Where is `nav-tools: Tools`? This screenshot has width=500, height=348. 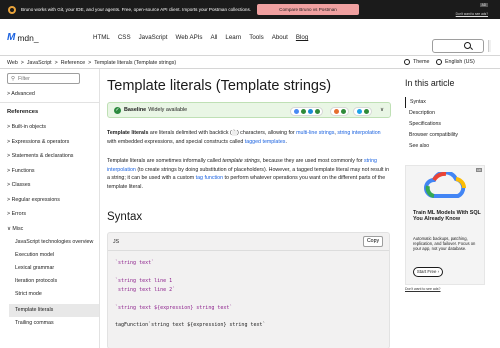 nav-tools: Tools is located at coordinates (256, 37).